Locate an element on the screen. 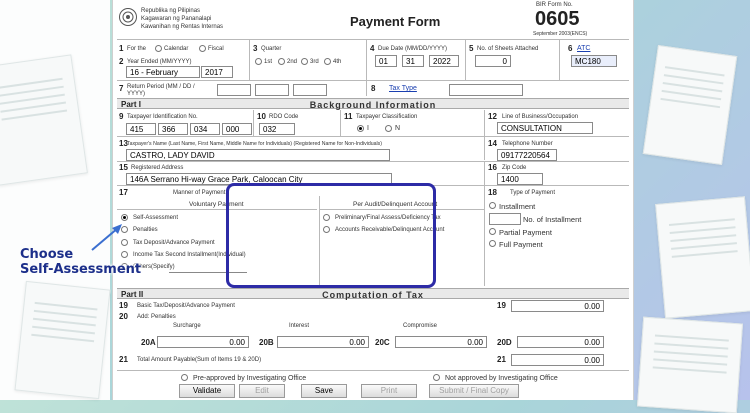 The width and height of the screenshot is (750, 413). full-payment-label: Full Payment is located at coordinates (521, 244).